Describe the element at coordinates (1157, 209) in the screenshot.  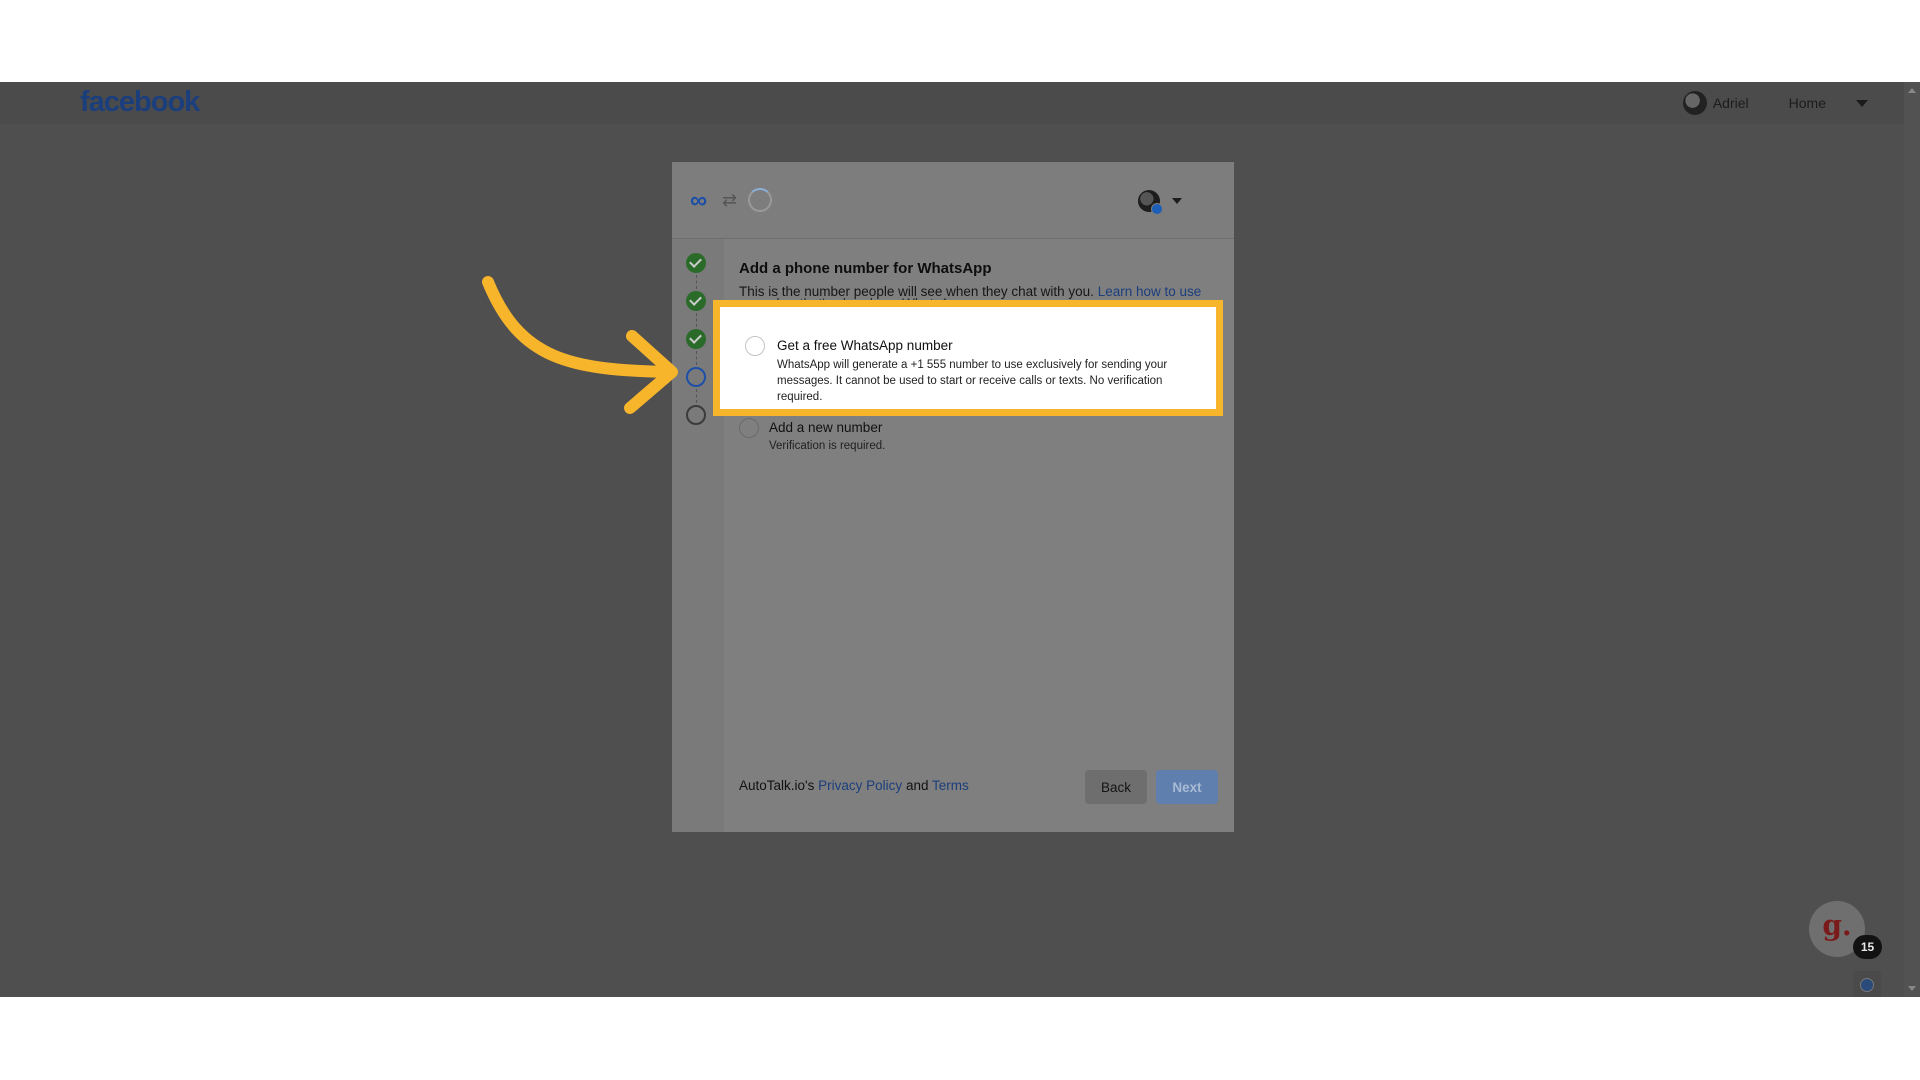
I see `facebook-badge-icon` at that location.